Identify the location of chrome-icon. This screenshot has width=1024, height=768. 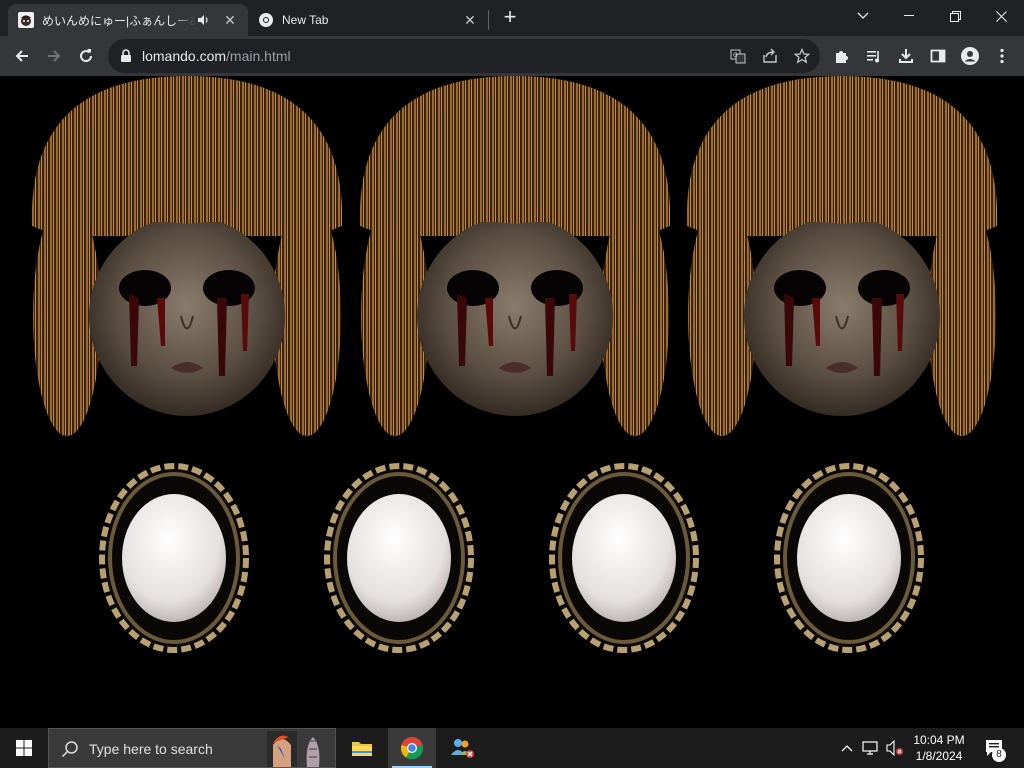
(412, 748).